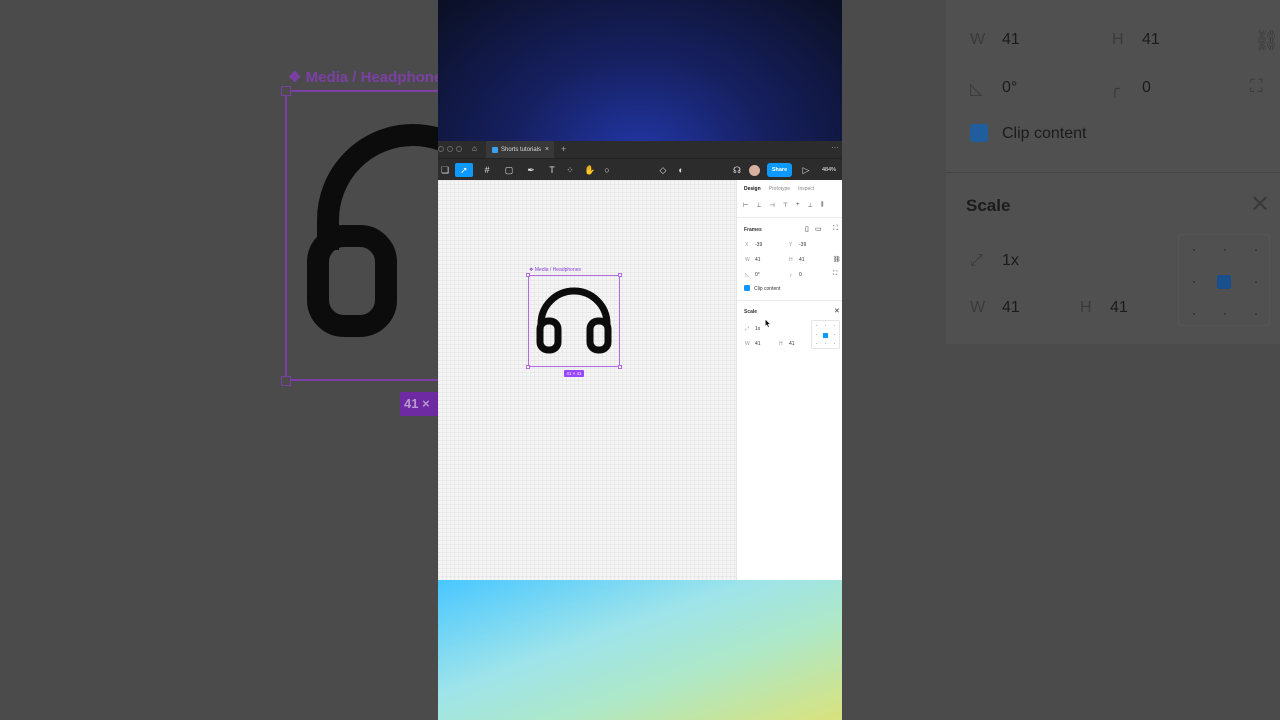  Describe the element at coordinates (809, 205) in the screenshot. I see `align-bottom-icon: ⊥` at that location.